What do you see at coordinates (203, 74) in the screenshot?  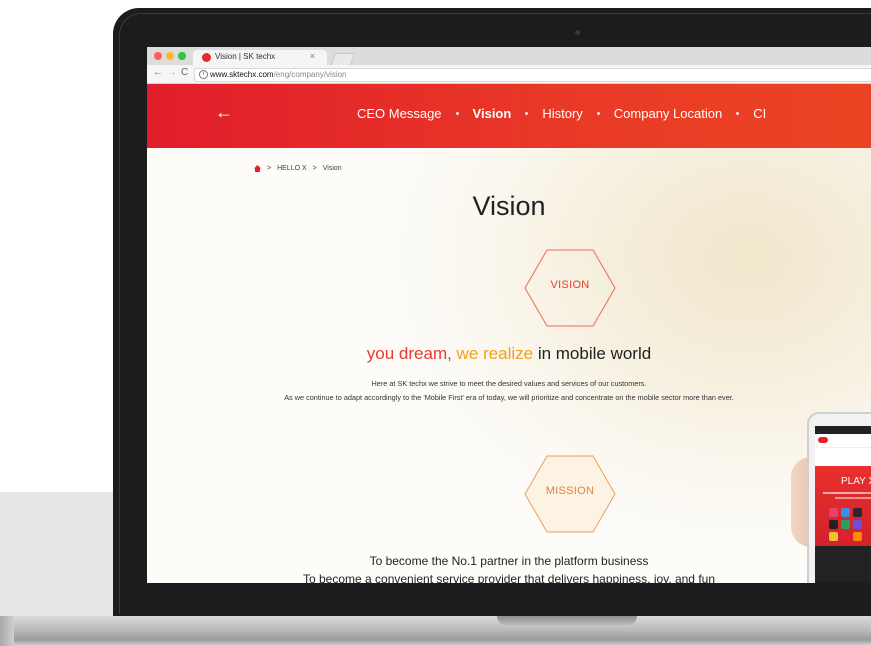 I see `info-icon: i` at bounding box center [203, 74].